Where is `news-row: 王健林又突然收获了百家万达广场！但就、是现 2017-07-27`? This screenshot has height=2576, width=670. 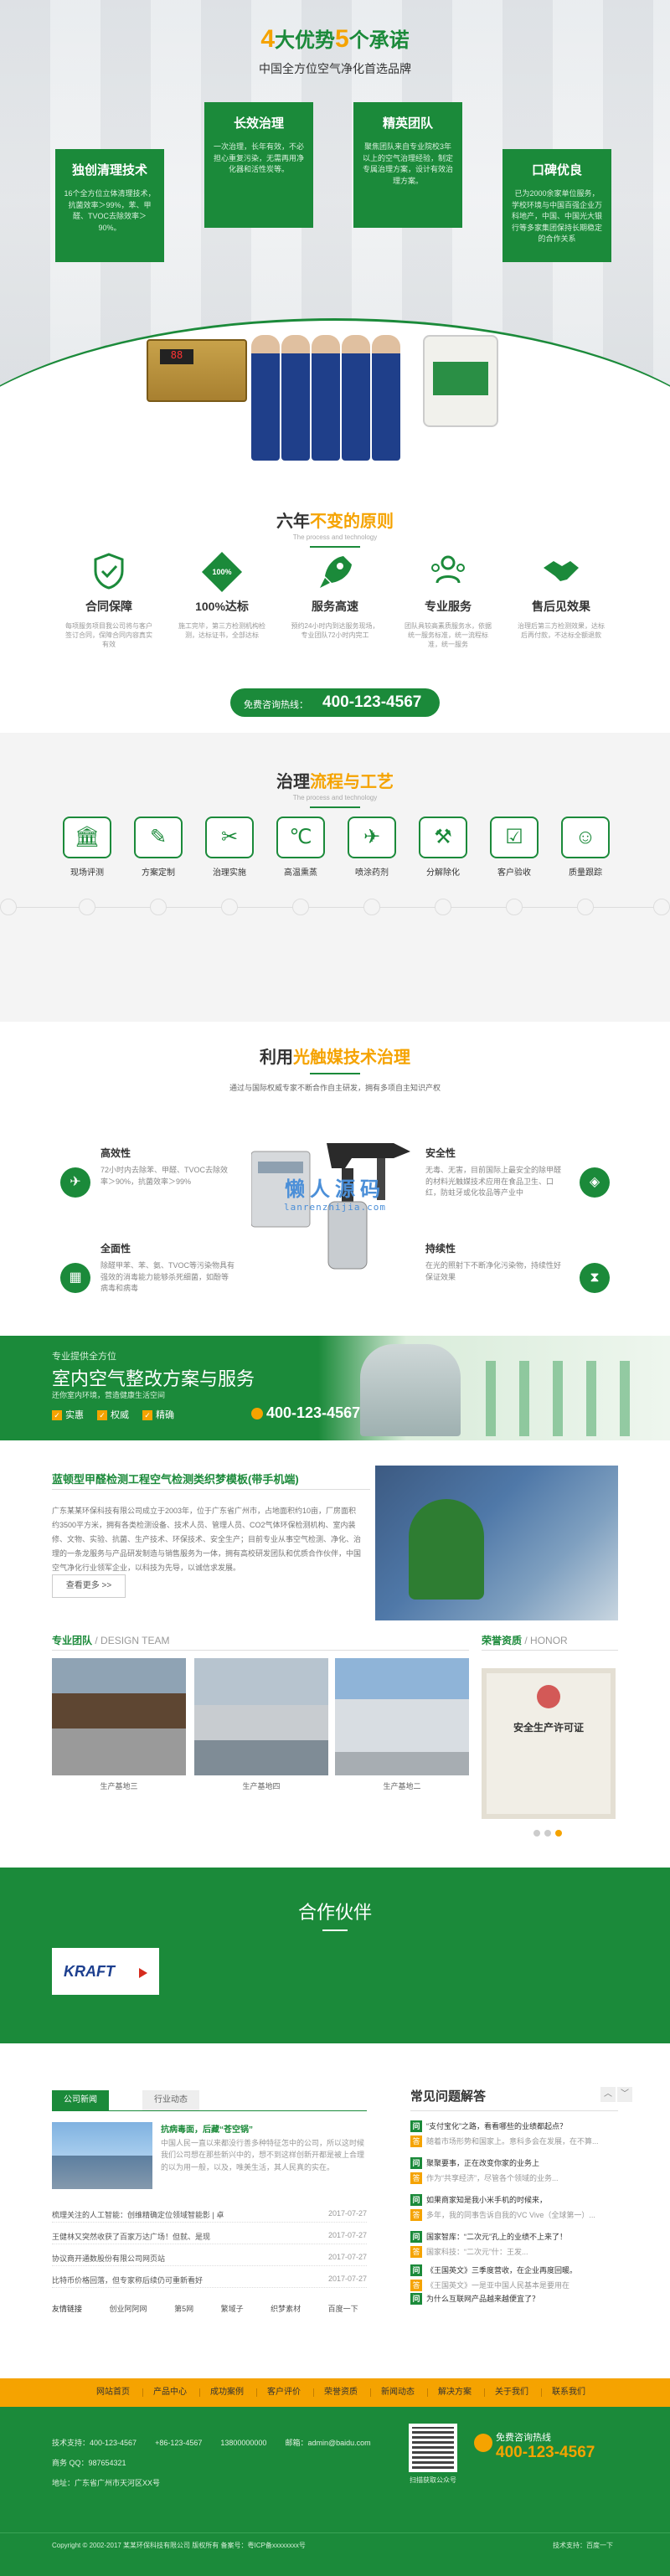
news-row: 王健林又突然收获了百家万达广场！但就、是现 2017-07-27 is located at coordinates (209, 2235).